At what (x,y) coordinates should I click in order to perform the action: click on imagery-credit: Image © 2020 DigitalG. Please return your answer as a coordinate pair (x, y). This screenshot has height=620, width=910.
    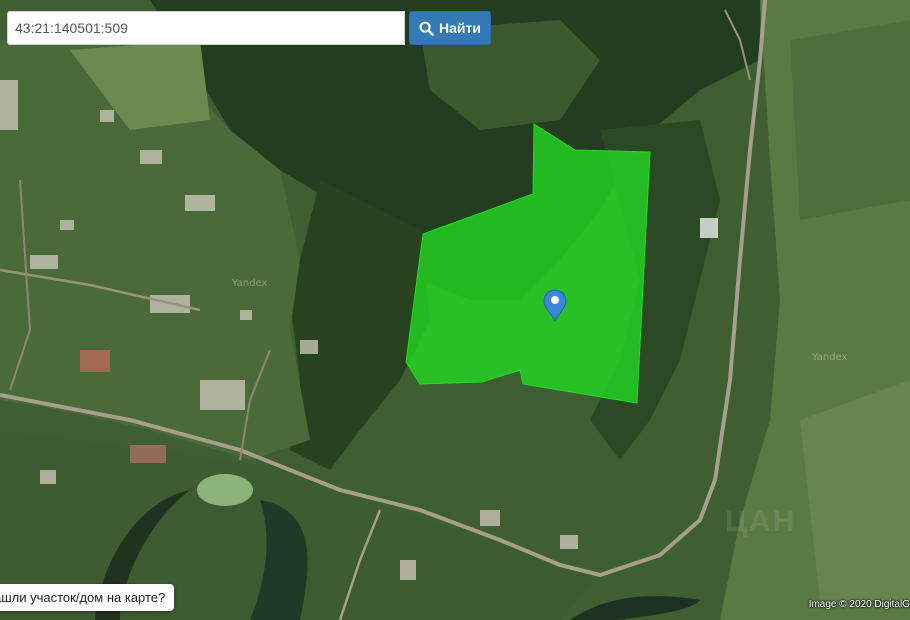
    Looking at the image, I should click on (859, 604).